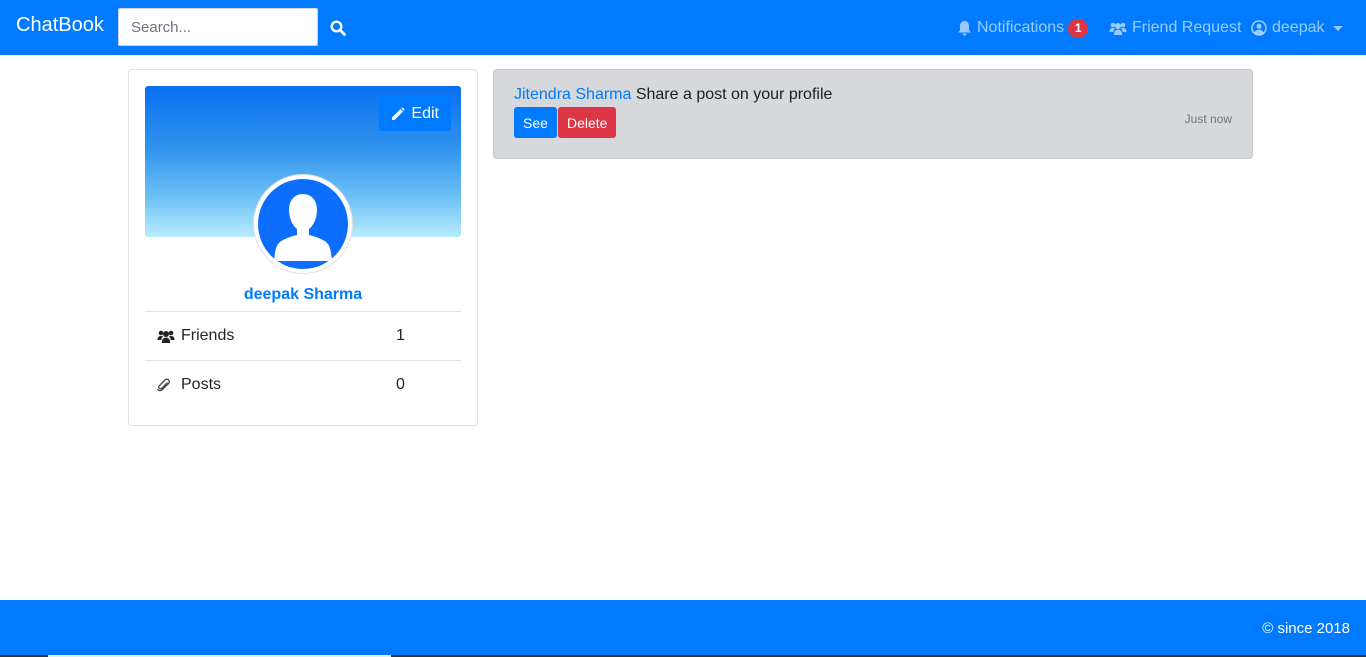 This screenshot has width=1366, height=657. I want to click on stat-label: Posts, so click(201, 384).